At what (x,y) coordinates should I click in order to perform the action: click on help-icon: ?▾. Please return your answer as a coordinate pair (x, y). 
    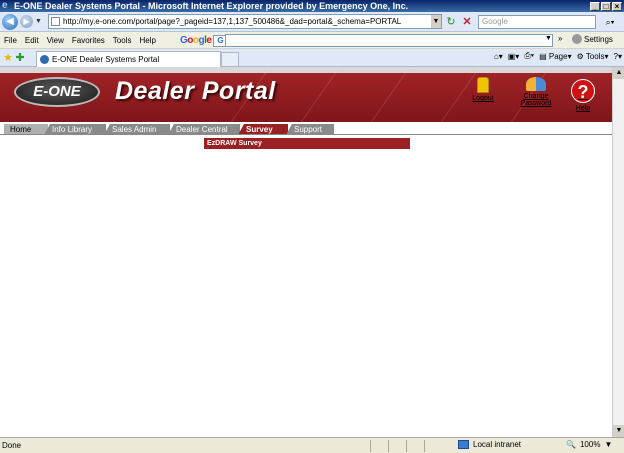
    Looking at the image, I should click on (618, 56).